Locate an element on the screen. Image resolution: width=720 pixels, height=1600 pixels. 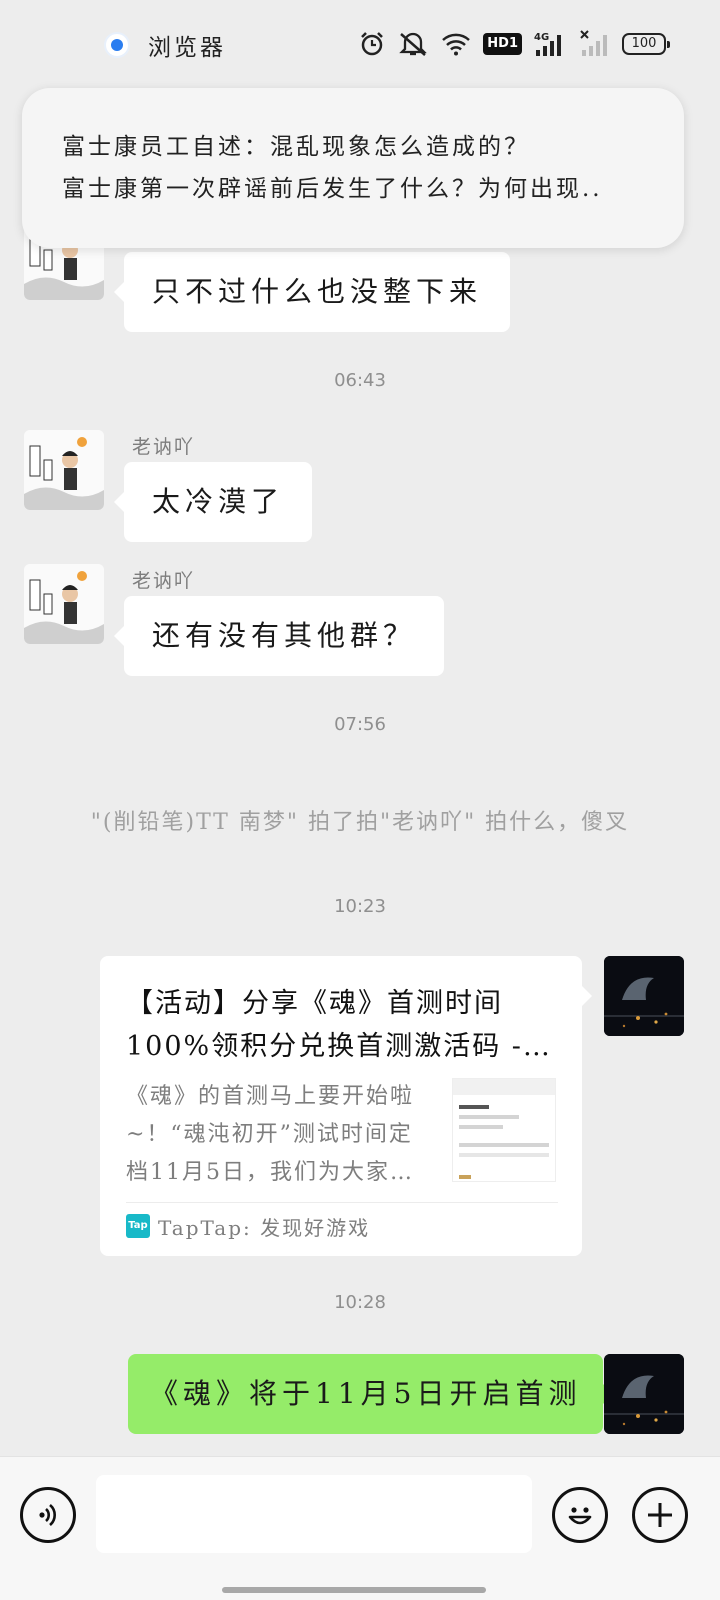
signal-4g-icon: 4G is located at coordinates (547, 44).